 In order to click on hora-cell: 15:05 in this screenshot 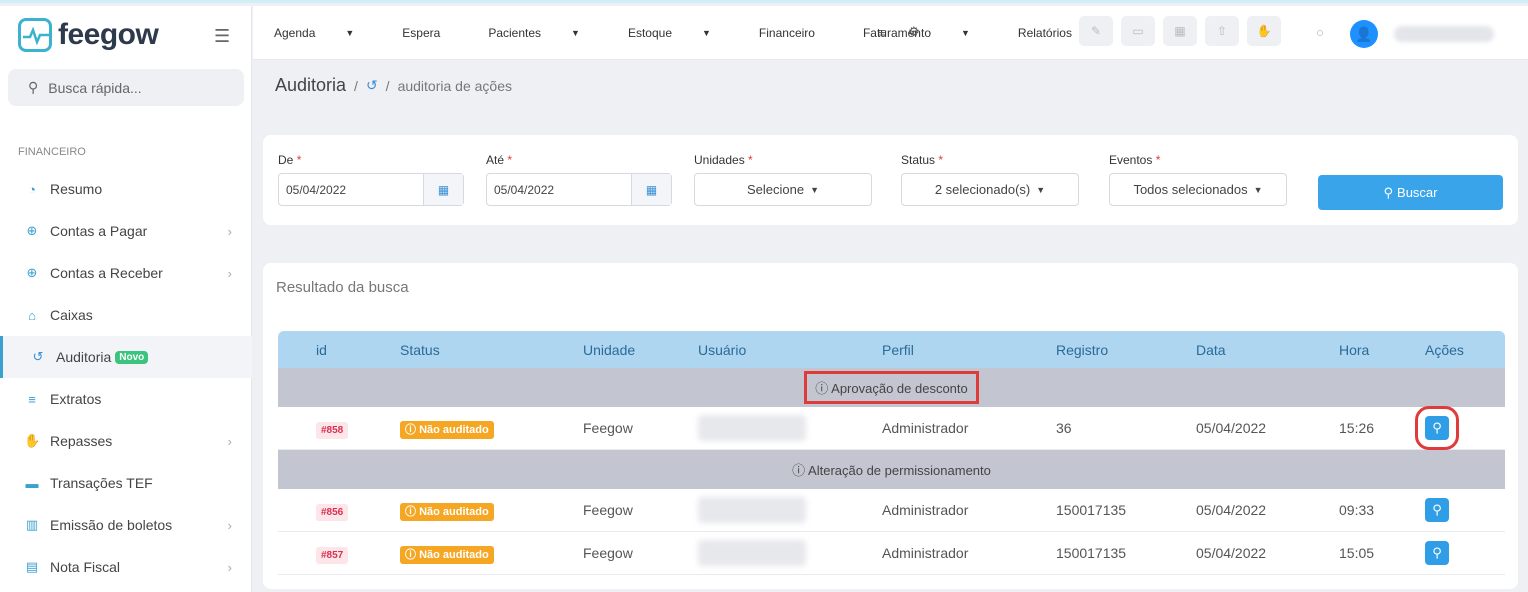, I will do `click(1357, 553)`.